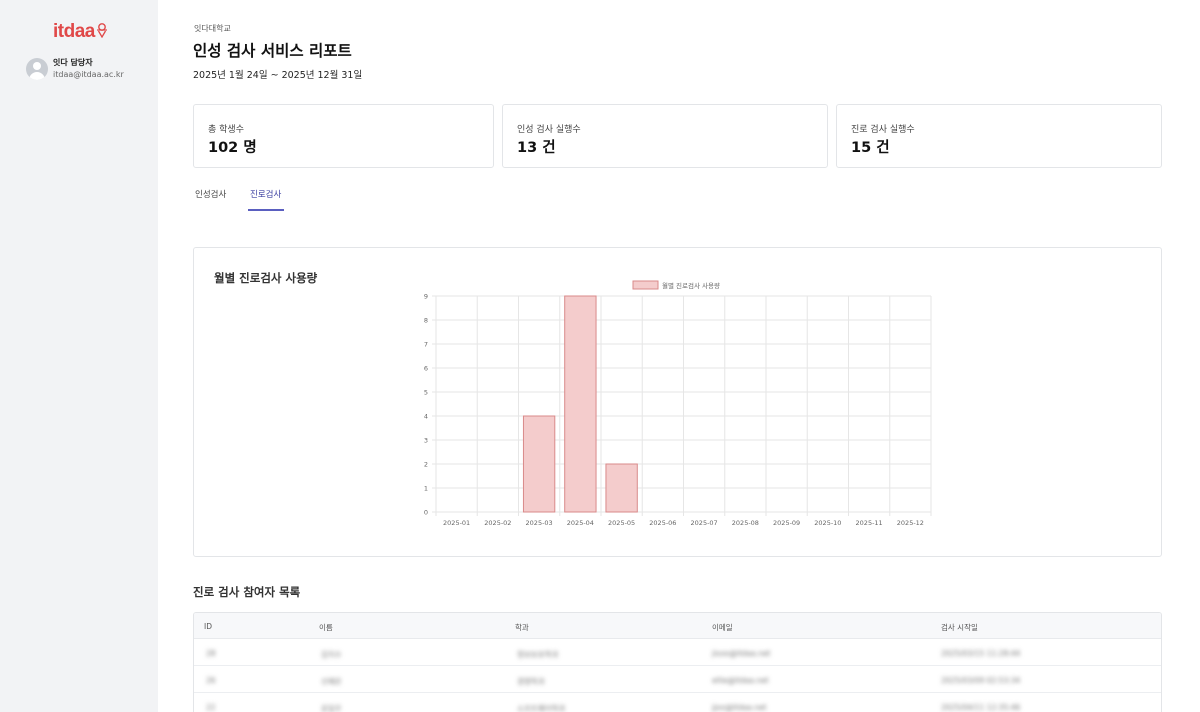 This screenshot has width=1200, height=712. I want to click on y-tick-label: 7, so click(426, 345).